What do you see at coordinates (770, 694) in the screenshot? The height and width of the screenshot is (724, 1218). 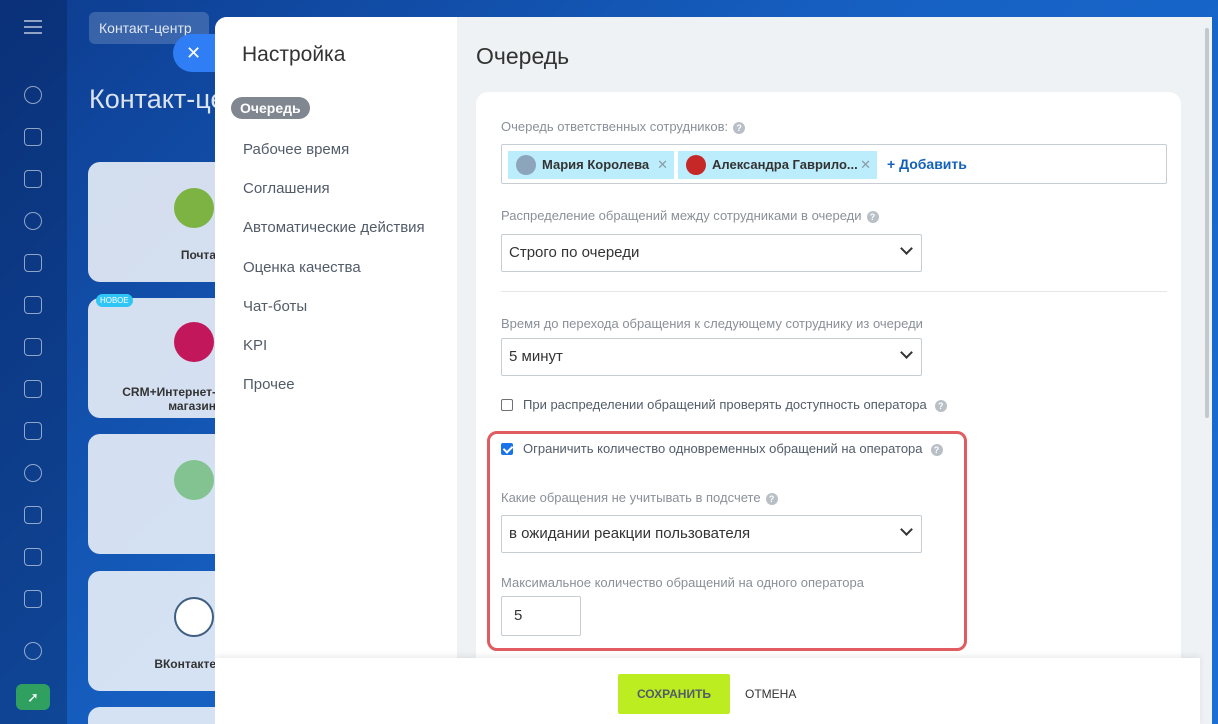 I see `cancel-button: ОТМЕНА` at bounding box center [770, 694].